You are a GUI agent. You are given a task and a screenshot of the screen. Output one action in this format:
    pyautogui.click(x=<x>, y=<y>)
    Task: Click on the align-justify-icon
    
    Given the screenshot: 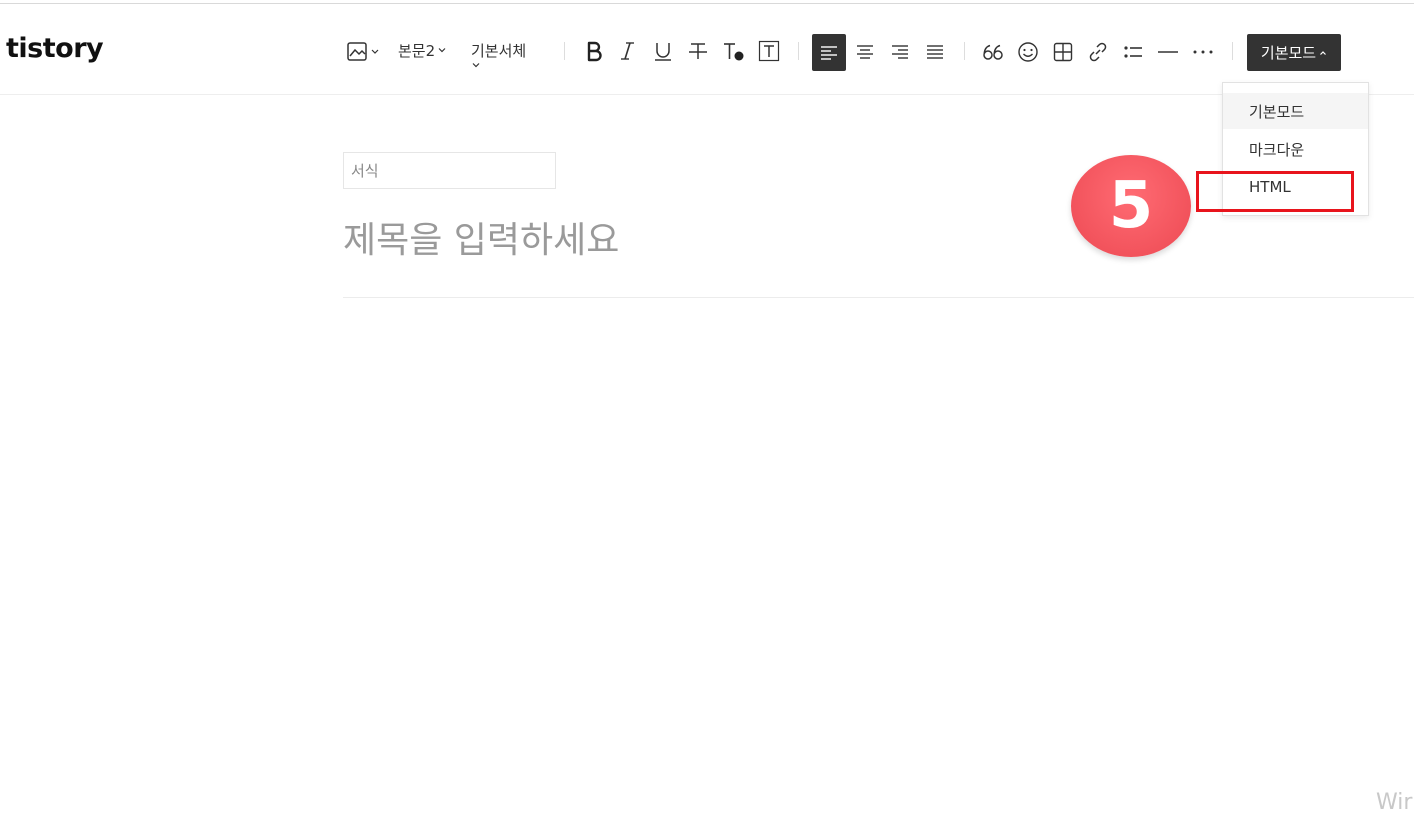 What is the action you would take?
    pyautogui.click(x=935, y=52)
    